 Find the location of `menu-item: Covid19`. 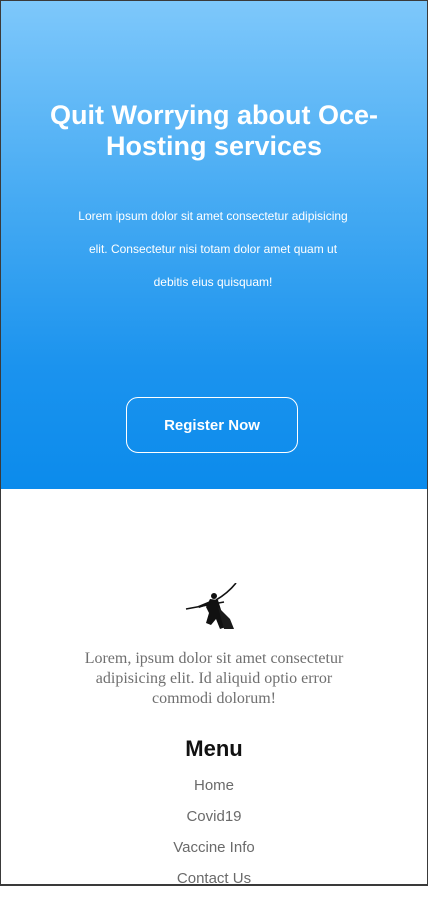

menu-item: Covid19 is located at coordinates (214, 822).